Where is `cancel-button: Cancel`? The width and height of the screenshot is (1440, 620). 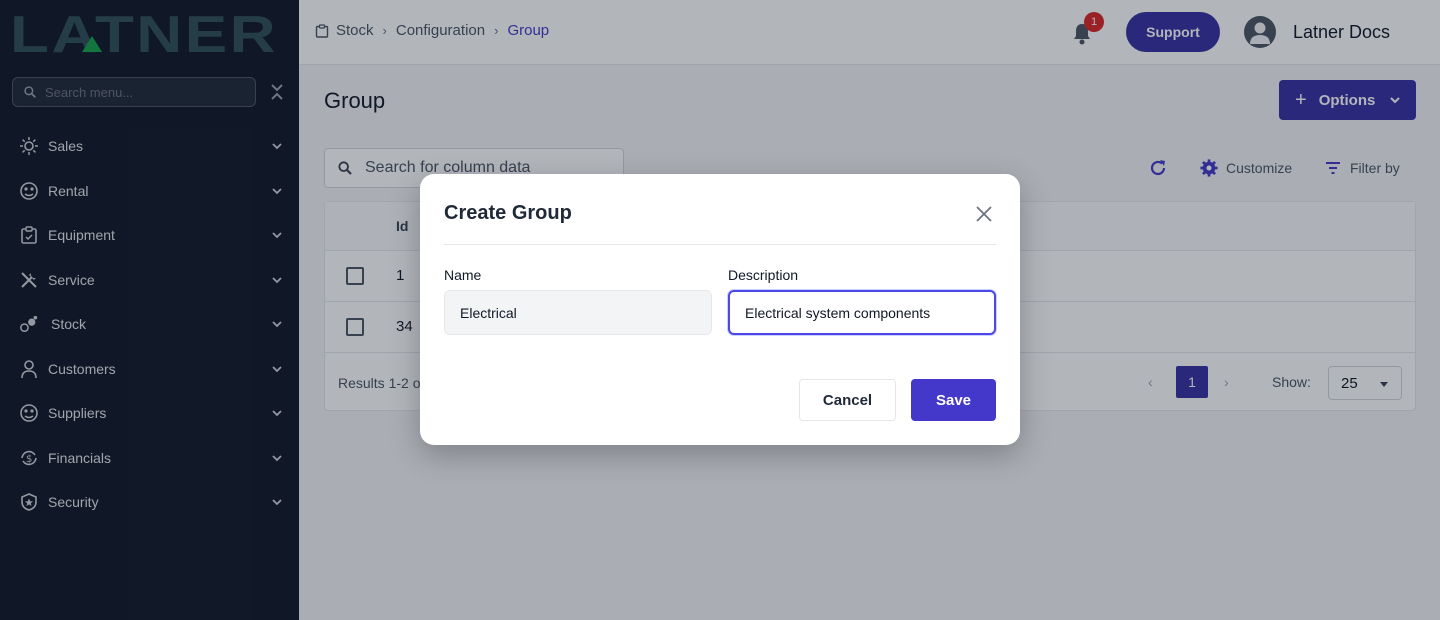 cancel-button: Cancel is located at coordinates (847, 400).